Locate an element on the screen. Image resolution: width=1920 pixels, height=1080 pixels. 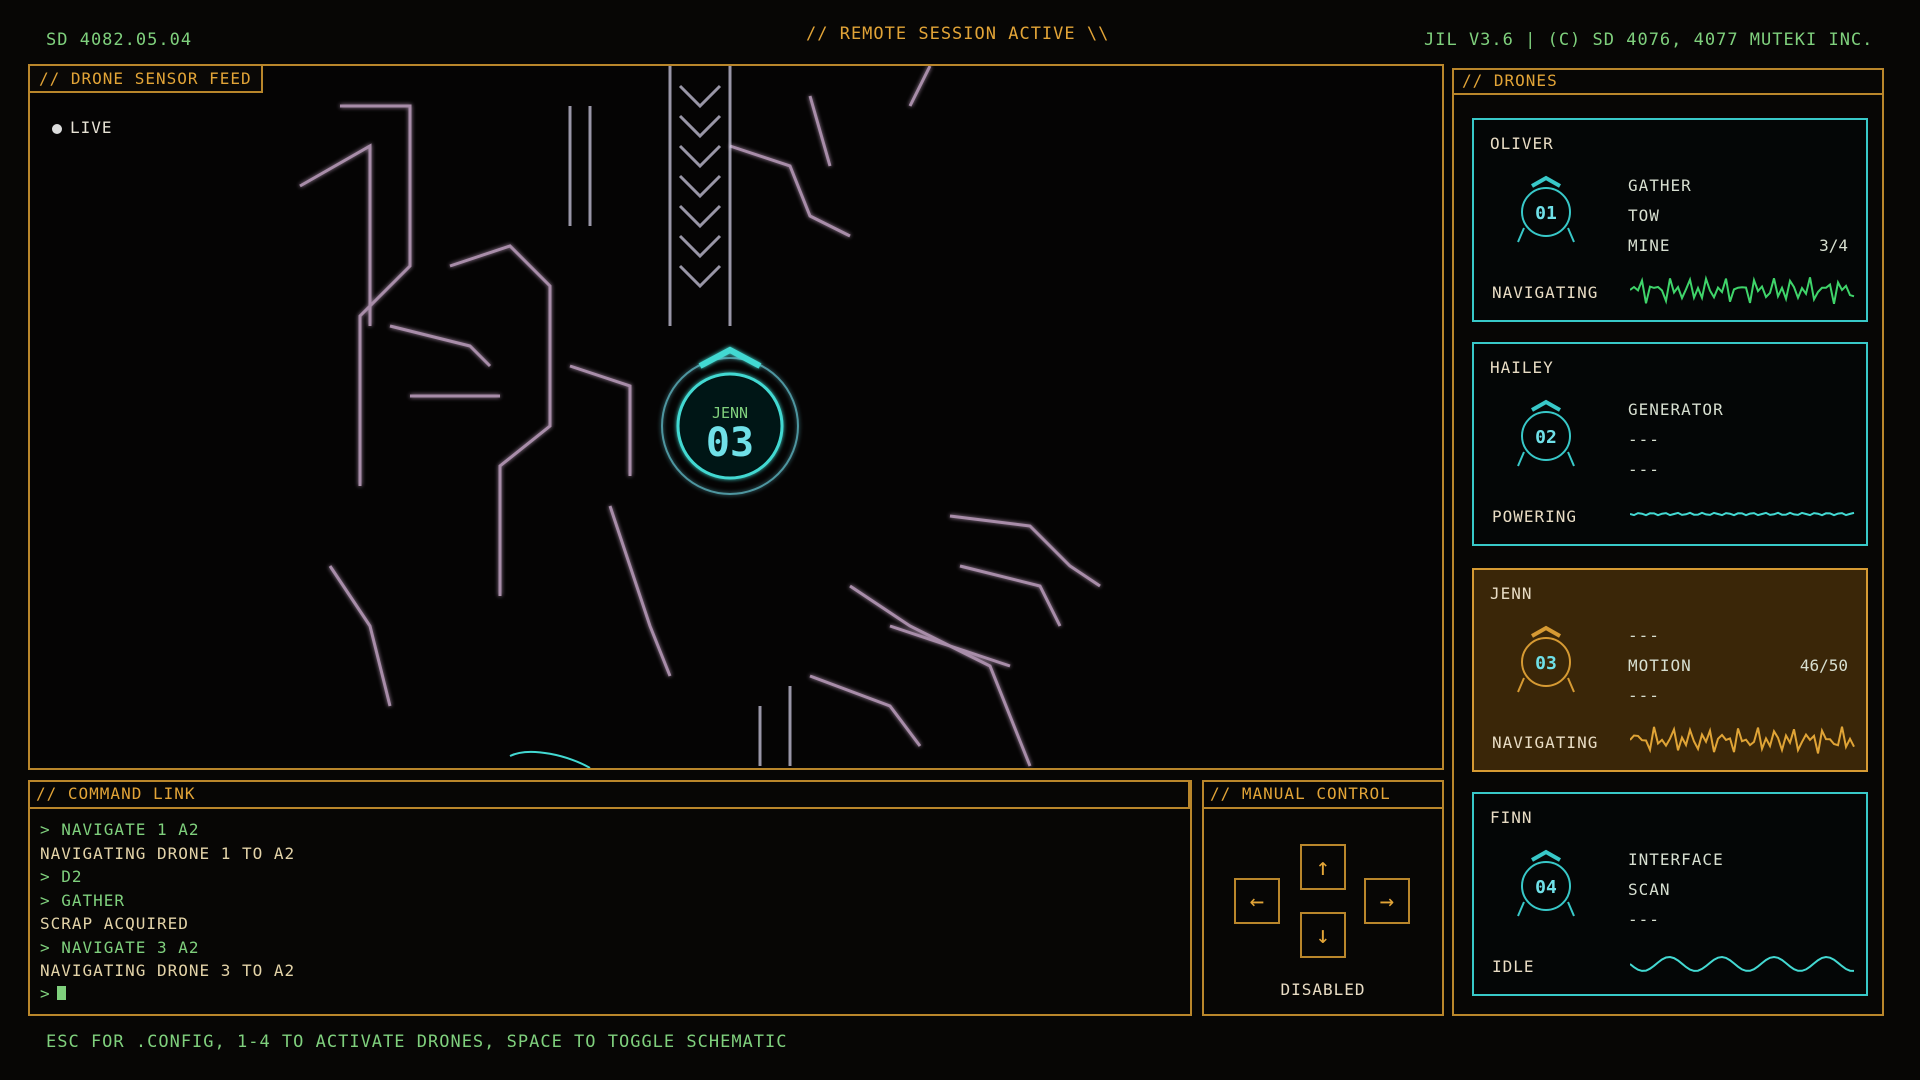
arrow-up-button: ↑ is located at coordinates (1323, 867).